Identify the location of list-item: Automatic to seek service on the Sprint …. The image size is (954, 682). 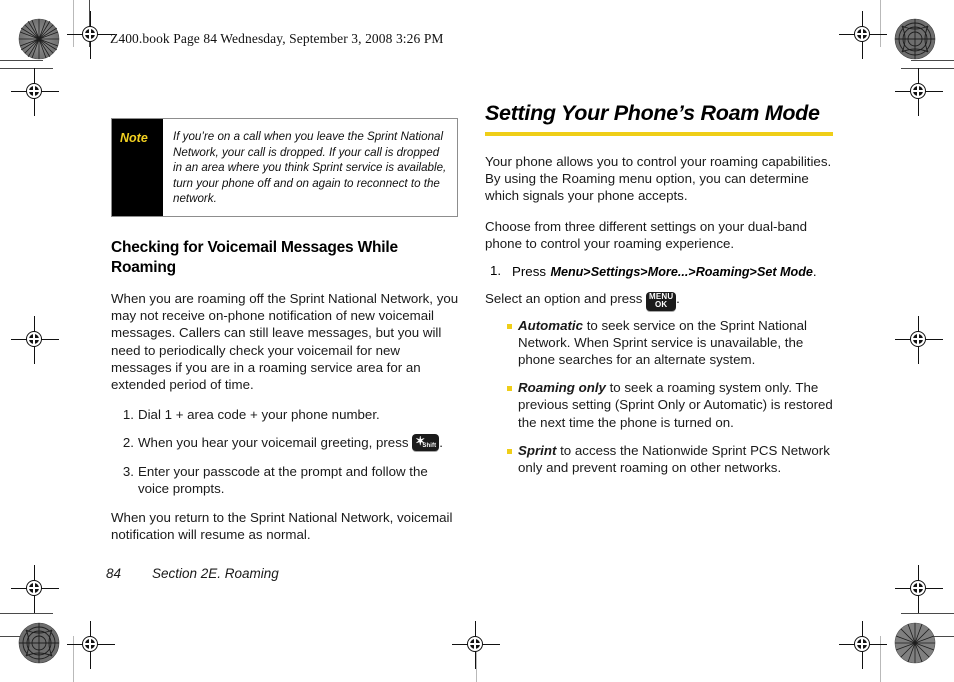
(670, 343).